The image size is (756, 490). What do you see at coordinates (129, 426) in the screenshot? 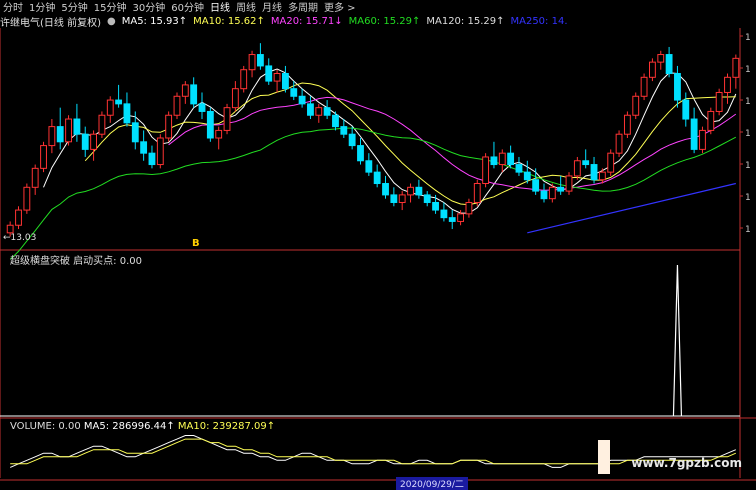
I see `volume-ma5: MA5: 286996.44↑` at bounding box center [129, 426].